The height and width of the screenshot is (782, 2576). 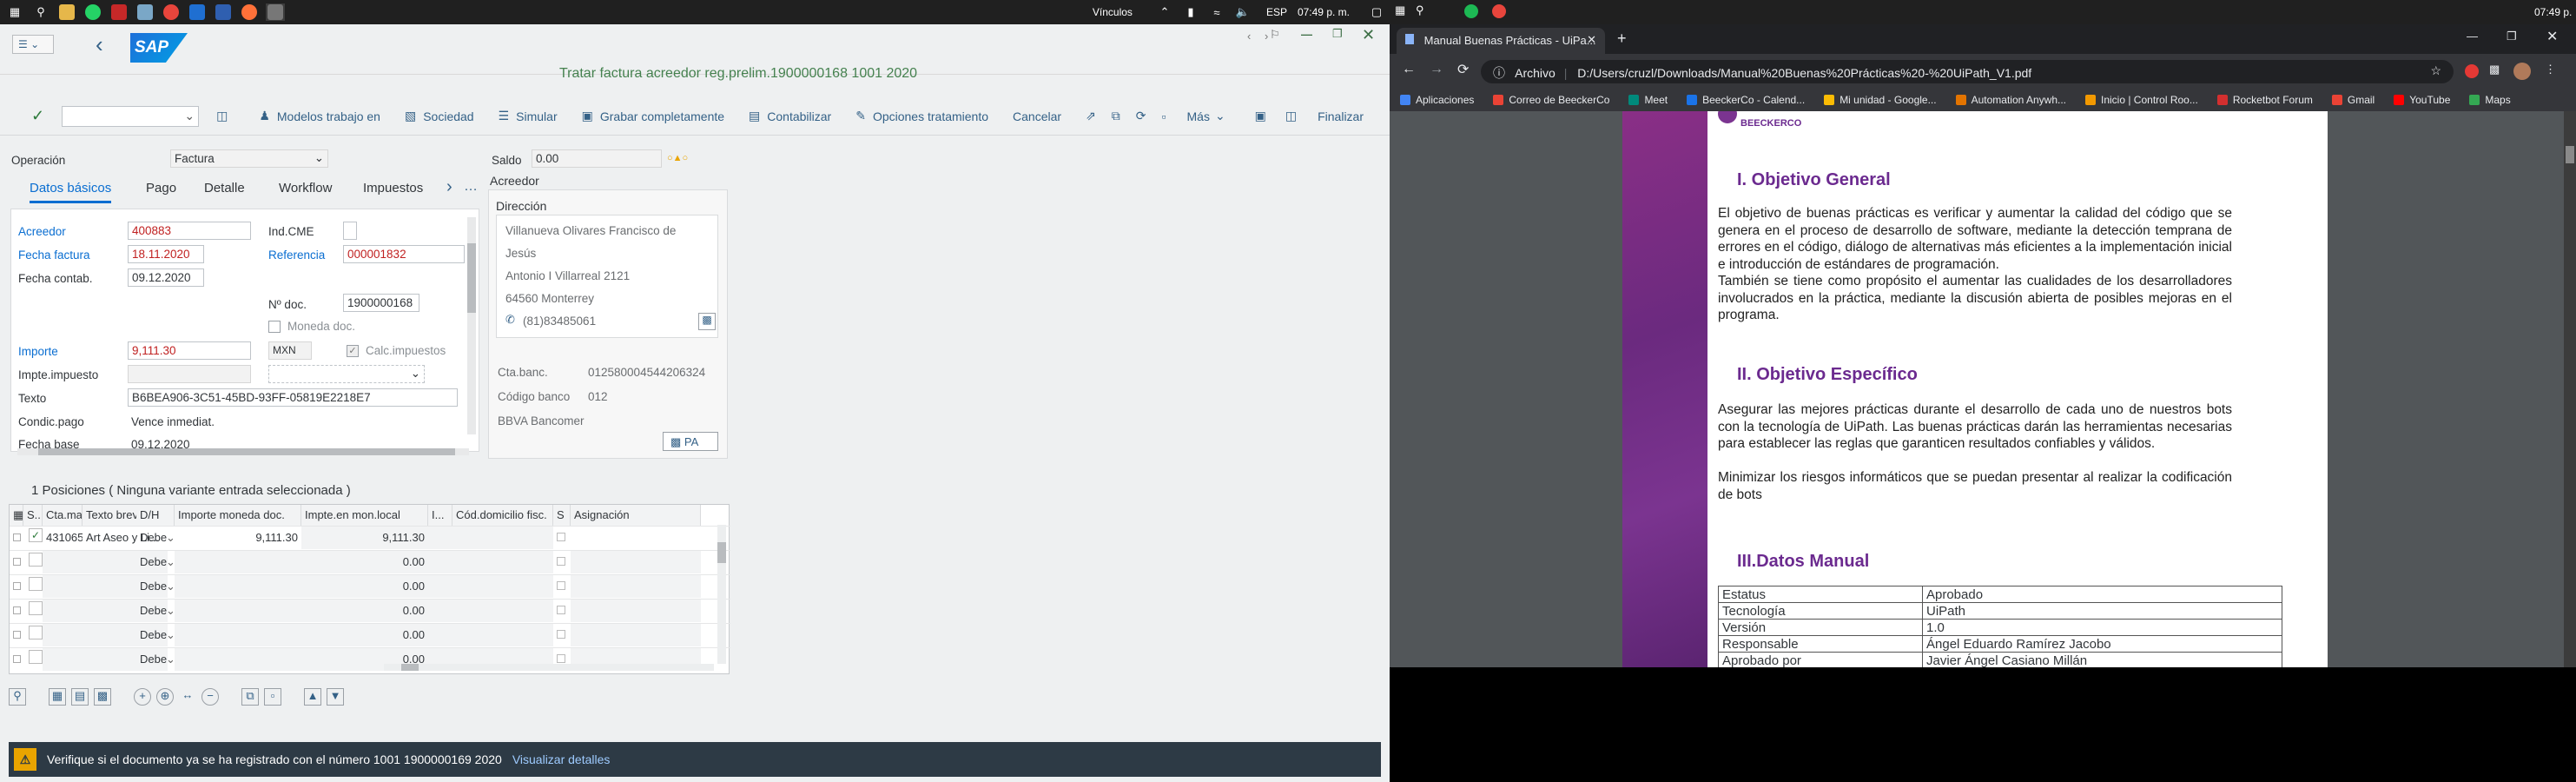 What do you see at coordinates (1622, 39) in the screenshot?
I see `new-tab-button: +` at bounding box center [1622, 39].